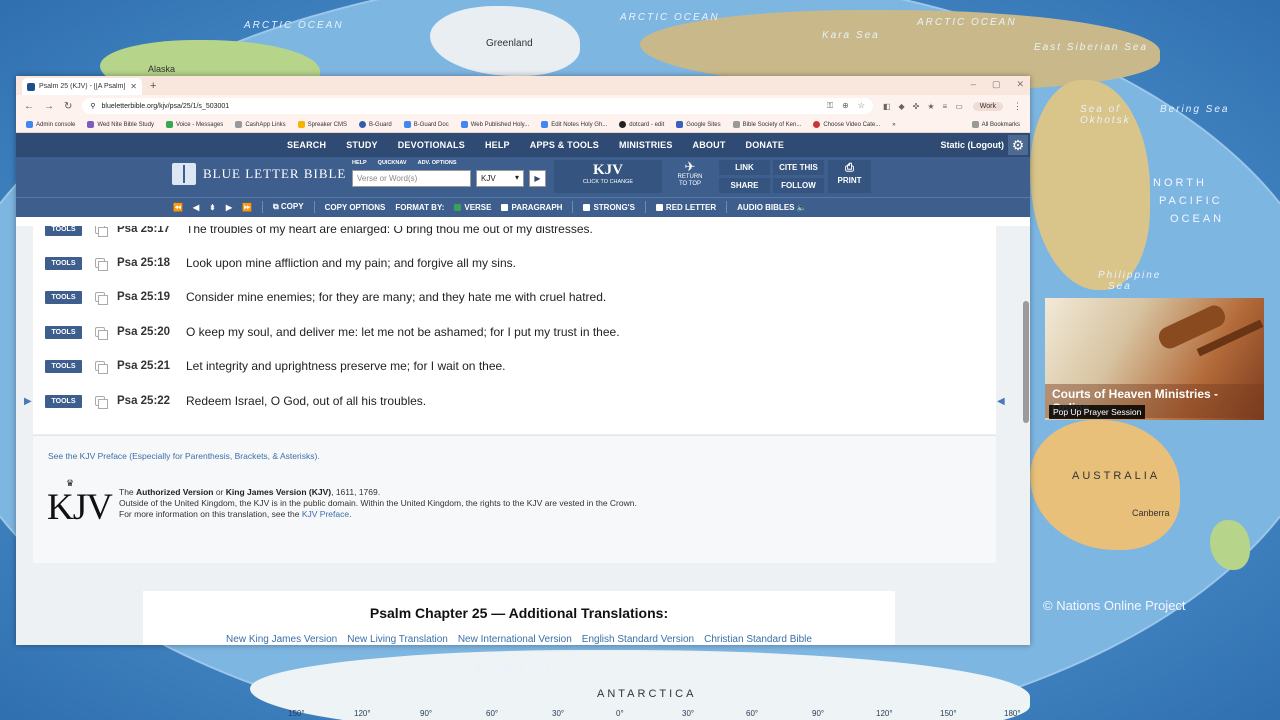 This screenshot has width=1280, height=720. What do you see at coordinates (151, 366) in the screenshot?
I see `verse-reference: Psa 25:21` at bounding box center [151, 366].